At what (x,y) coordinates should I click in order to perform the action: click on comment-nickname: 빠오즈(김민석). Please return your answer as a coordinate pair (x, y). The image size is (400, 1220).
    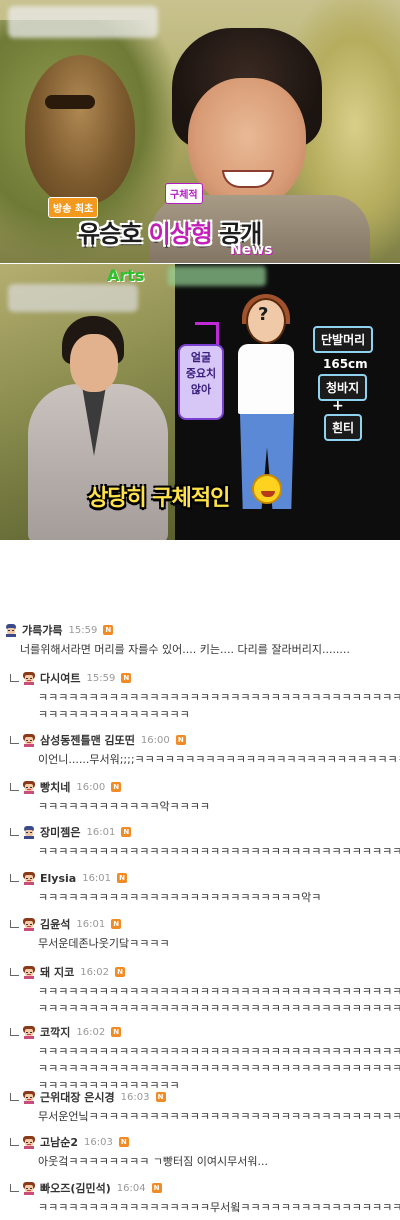
    Looking at the image, I should click on (75, 1188).